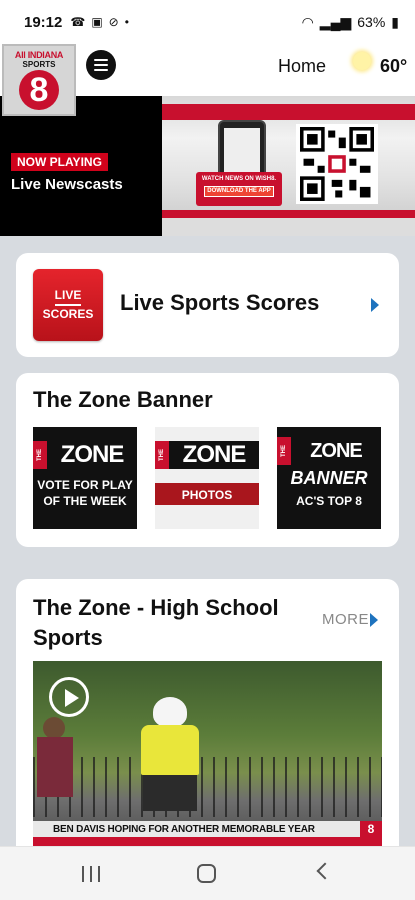 This screenshot has width=415, height=900. What do you see at coordinates (239, 191) in the screenshot?
I see `download-app-label: DOWNLOAD THE APP` at bounding box center [239, 191].